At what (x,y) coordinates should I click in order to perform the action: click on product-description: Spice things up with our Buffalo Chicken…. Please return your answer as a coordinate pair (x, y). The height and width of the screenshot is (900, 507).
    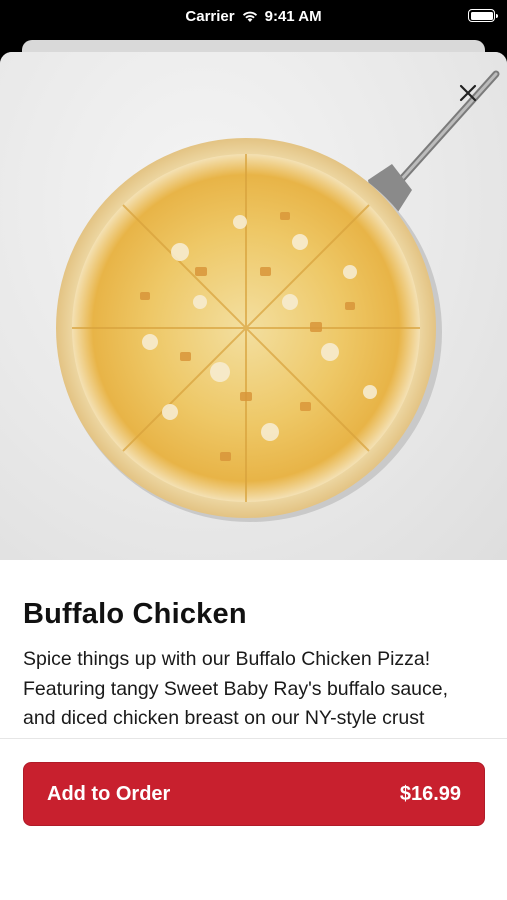
    Looking at the image, I should click on (236, 688).